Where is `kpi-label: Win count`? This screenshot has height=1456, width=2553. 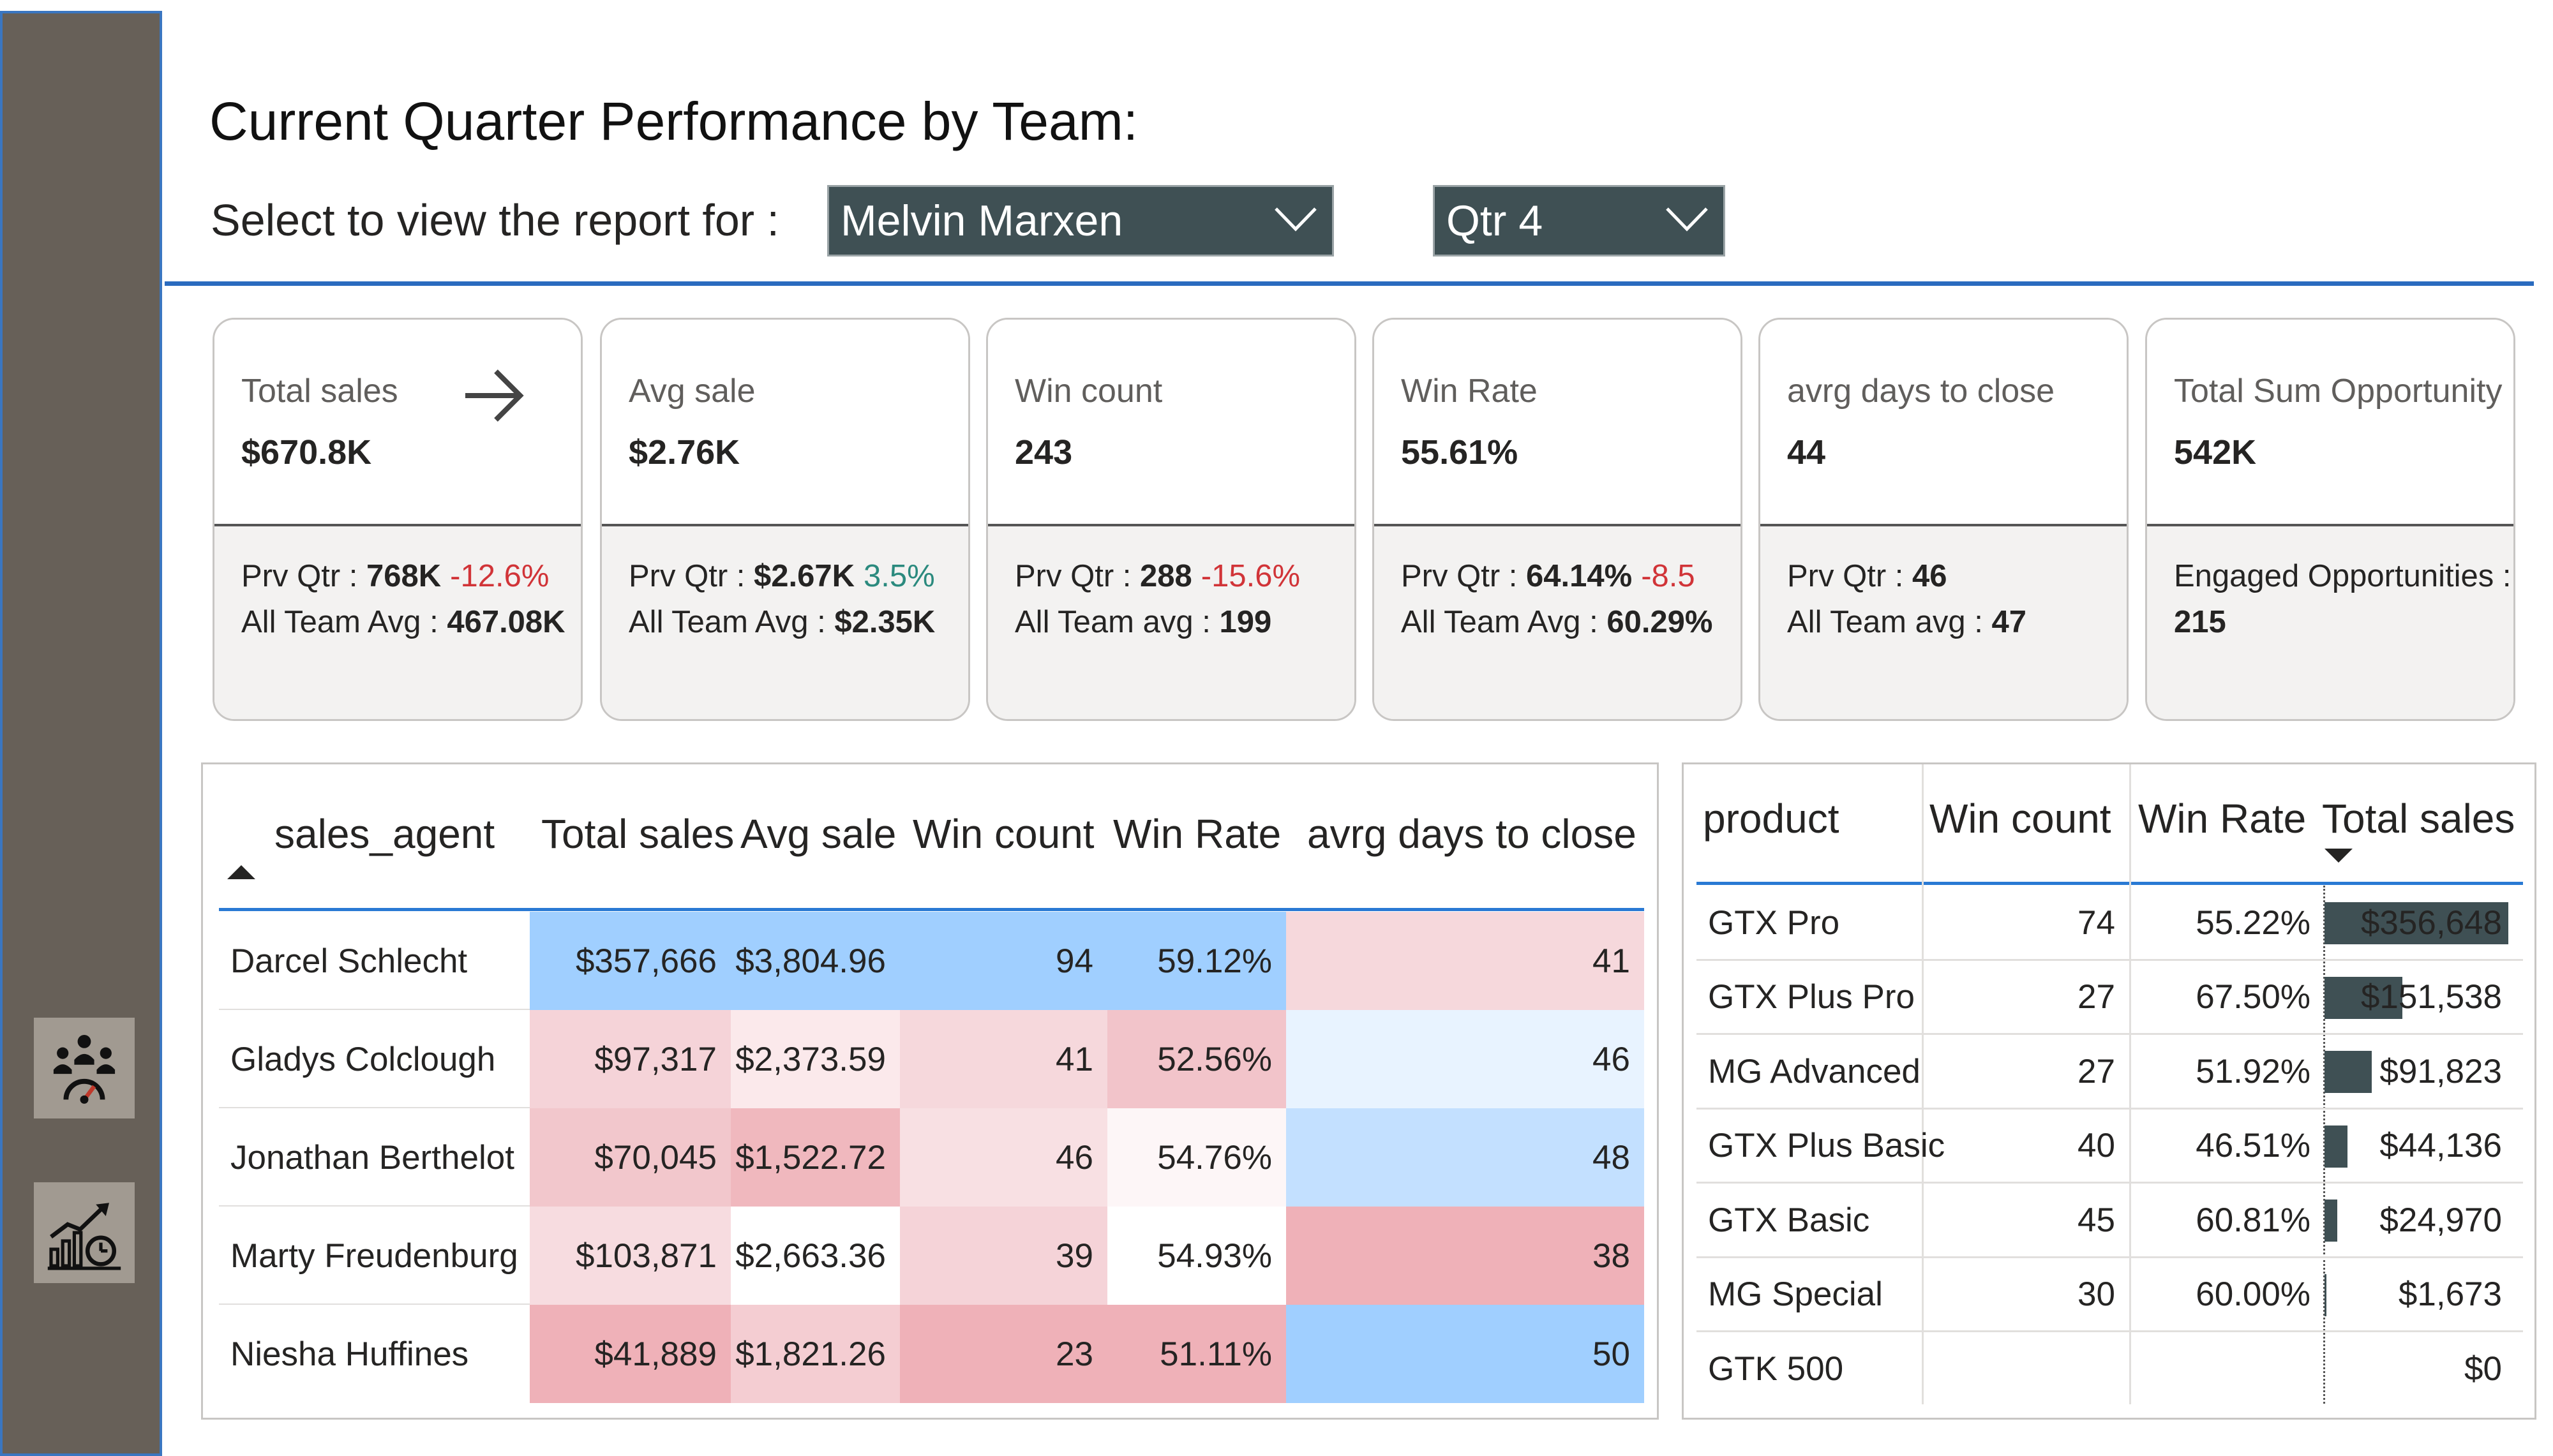
kpi-label: Win count is located at coordinates (1089, 391).